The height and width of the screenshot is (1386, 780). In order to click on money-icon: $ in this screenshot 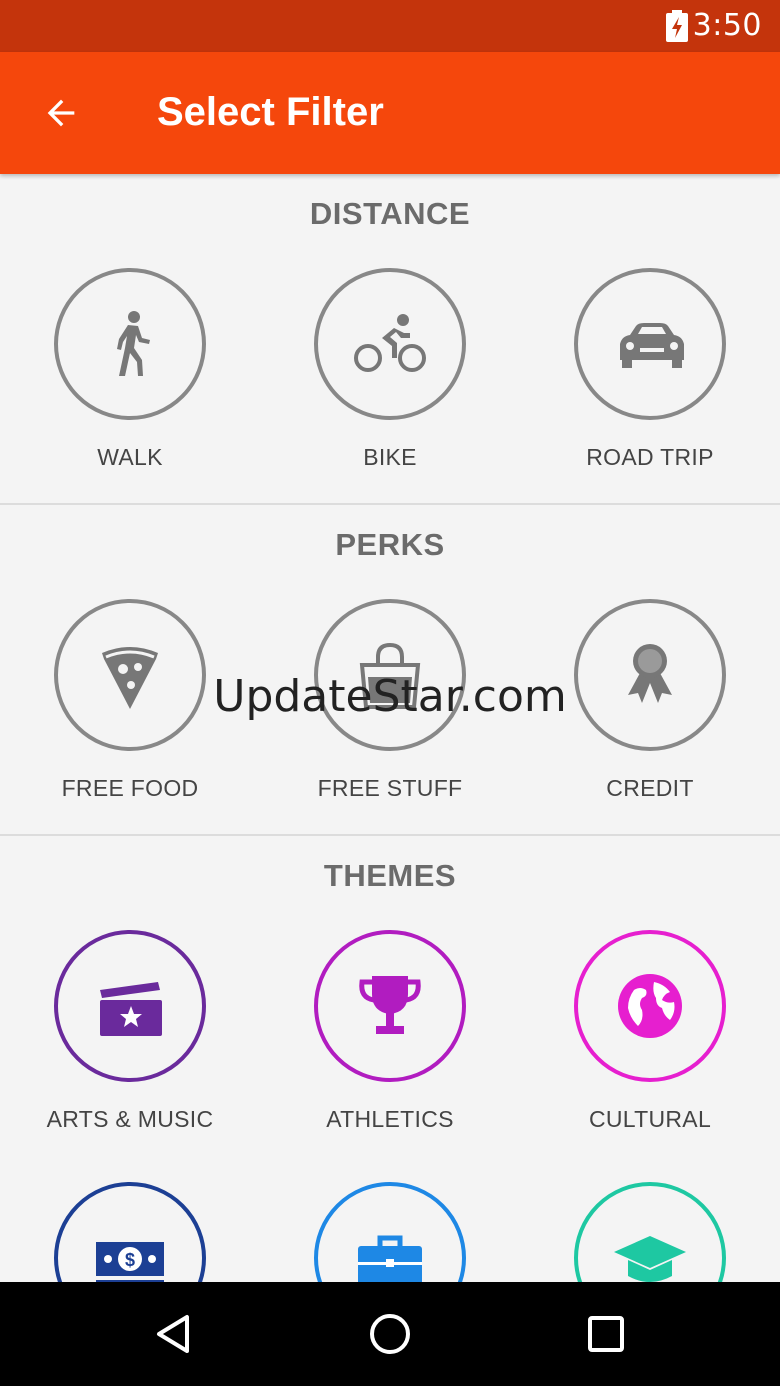, I will do `click(130, 1262)`.